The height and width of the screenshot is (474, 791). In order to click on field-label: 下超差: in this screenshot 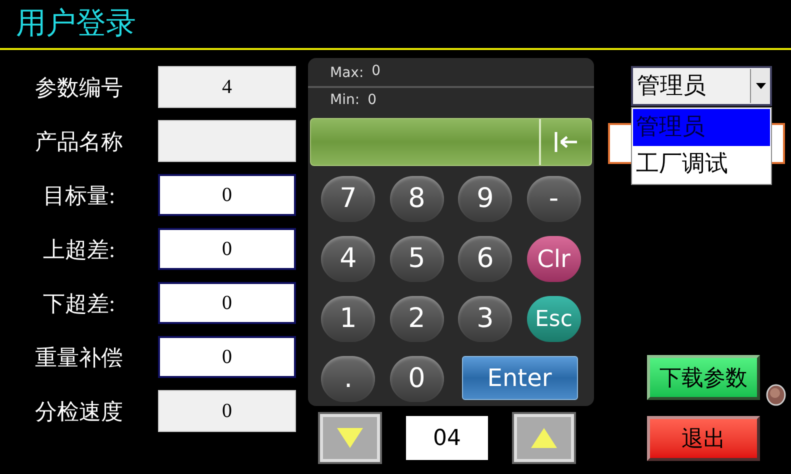, I will do `click(79, 304)`.